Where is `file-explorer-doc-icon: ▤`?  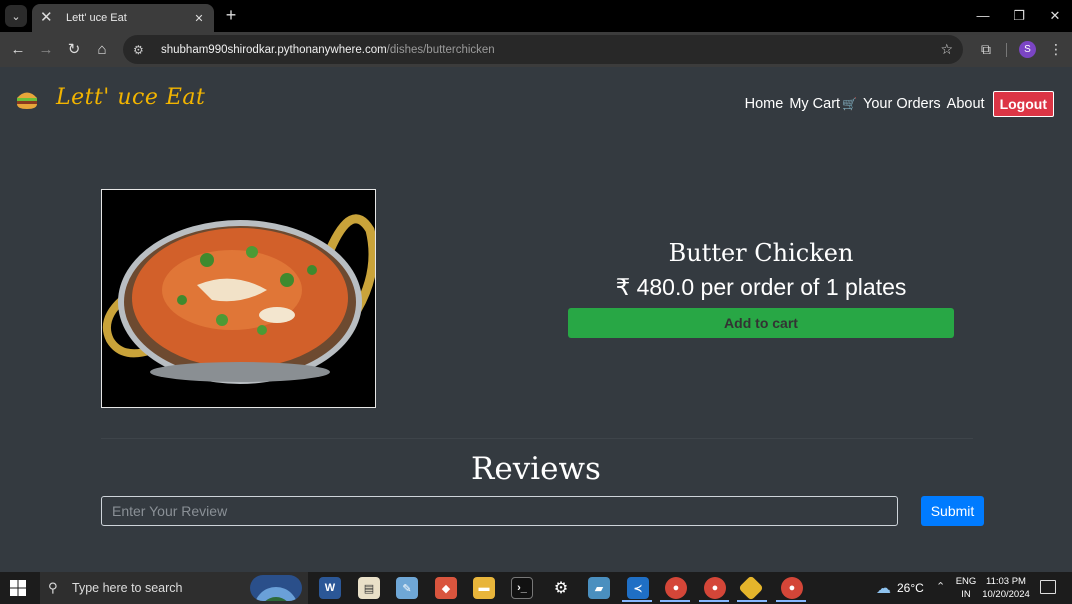
file-explorer-doc-icon: ▤ is located at coordinates (369, 588).